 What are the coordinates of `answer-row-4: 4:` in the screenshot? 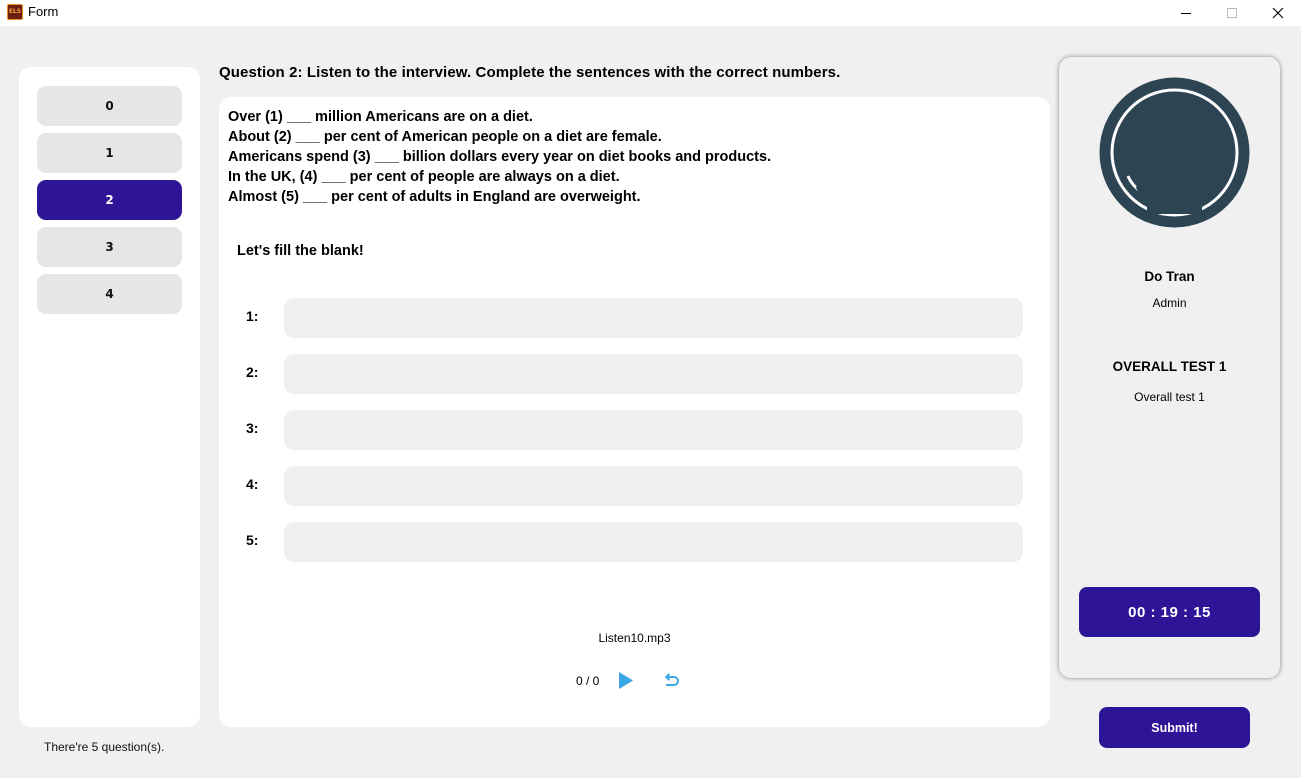 It's located at (634, 486).